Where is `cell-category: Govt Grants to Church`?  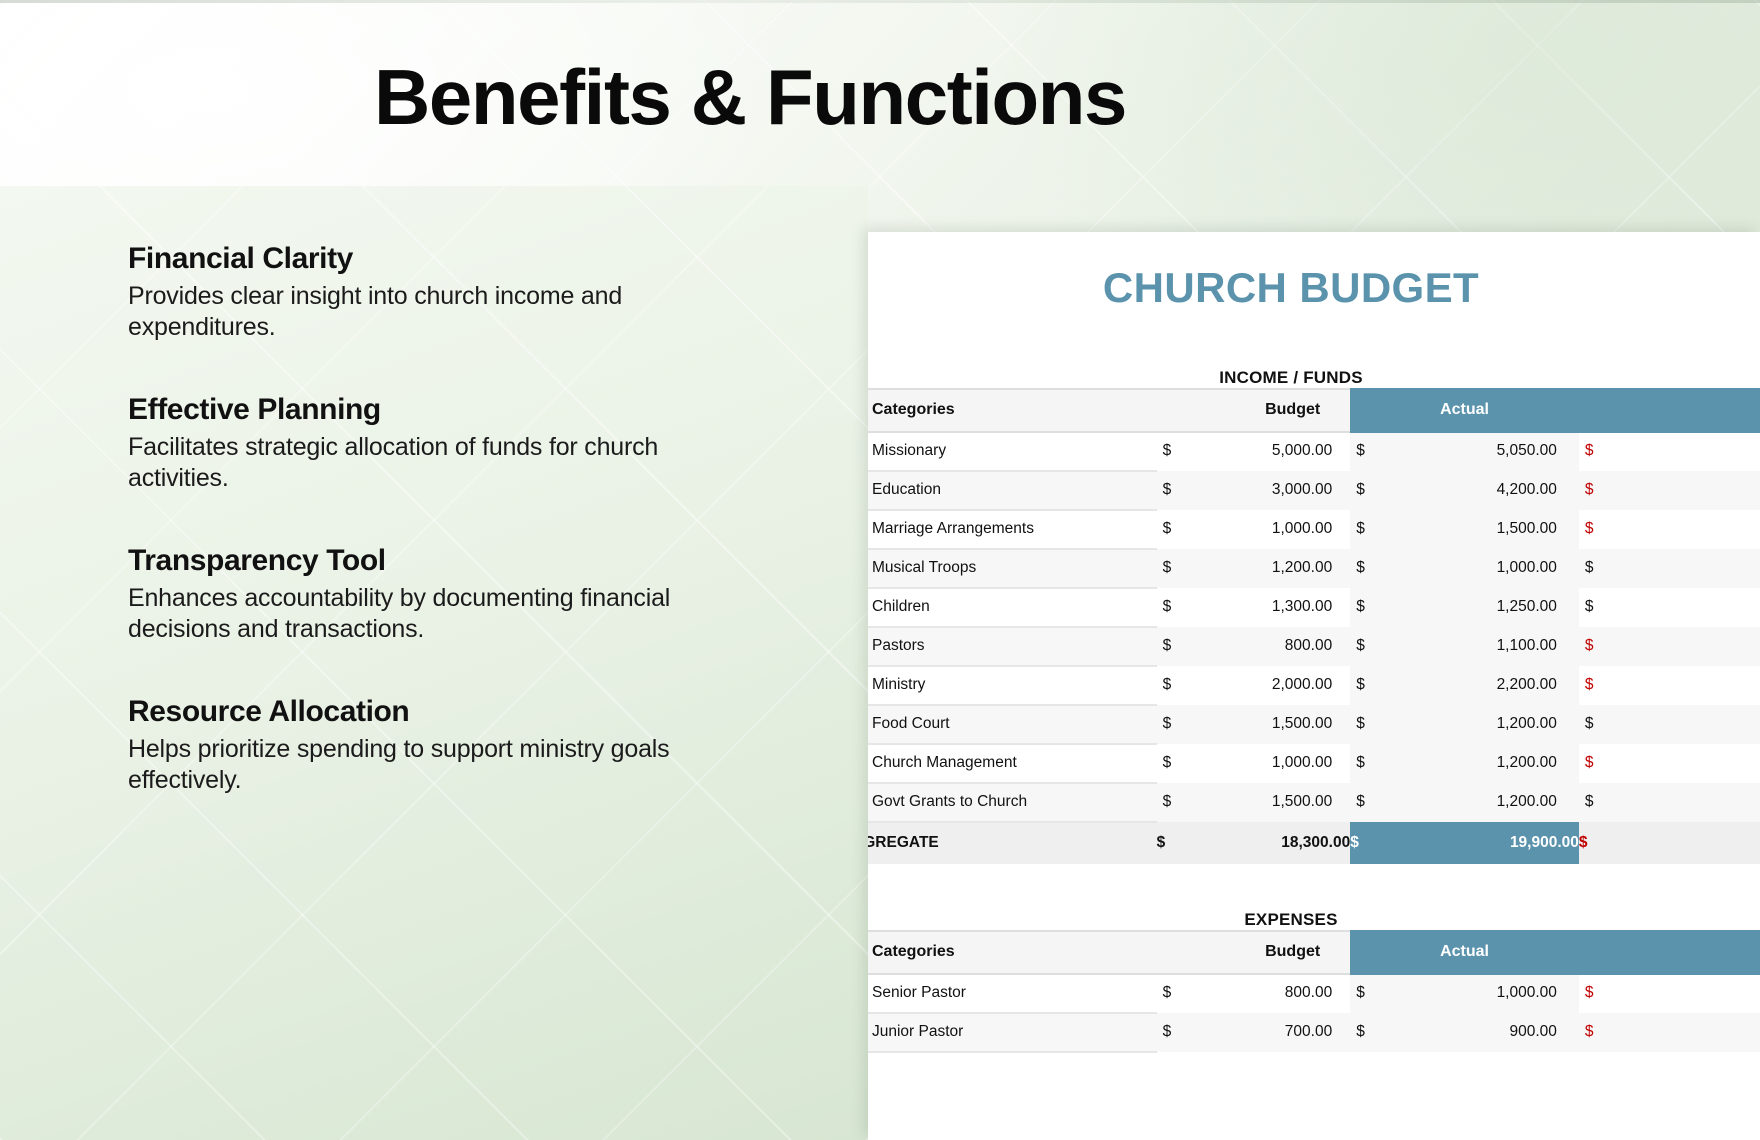
cell-category: Govt Grants to Church is located at coordinates (1012, 803).